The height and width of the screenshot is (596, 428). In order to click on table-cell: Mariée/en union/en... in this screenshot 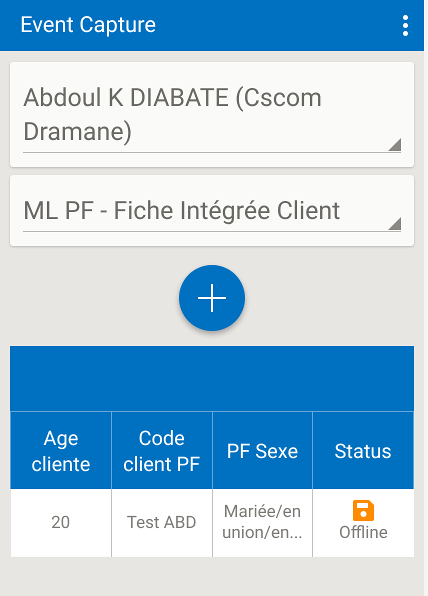, I will do `click(262, 523)`.